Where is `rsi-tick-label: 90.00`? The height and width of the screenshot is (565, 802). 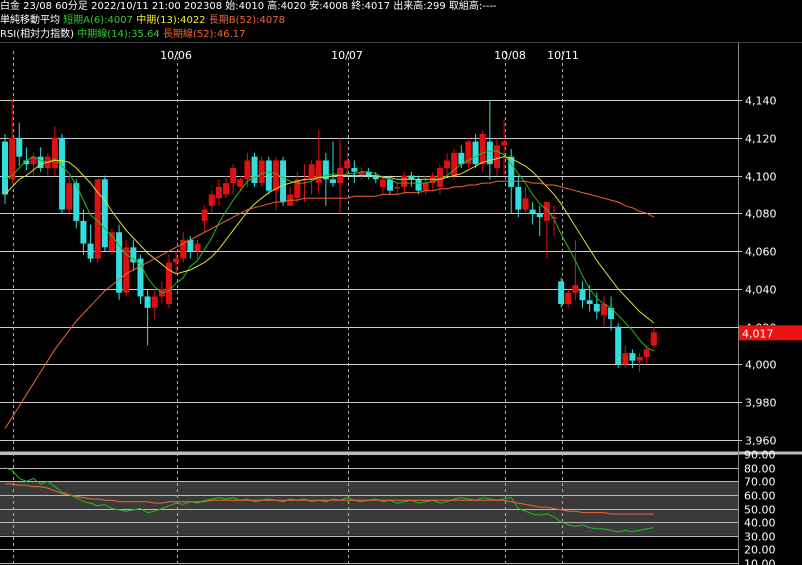 rsi-tick-label: 90.00 is located at coordinates (760, 455).